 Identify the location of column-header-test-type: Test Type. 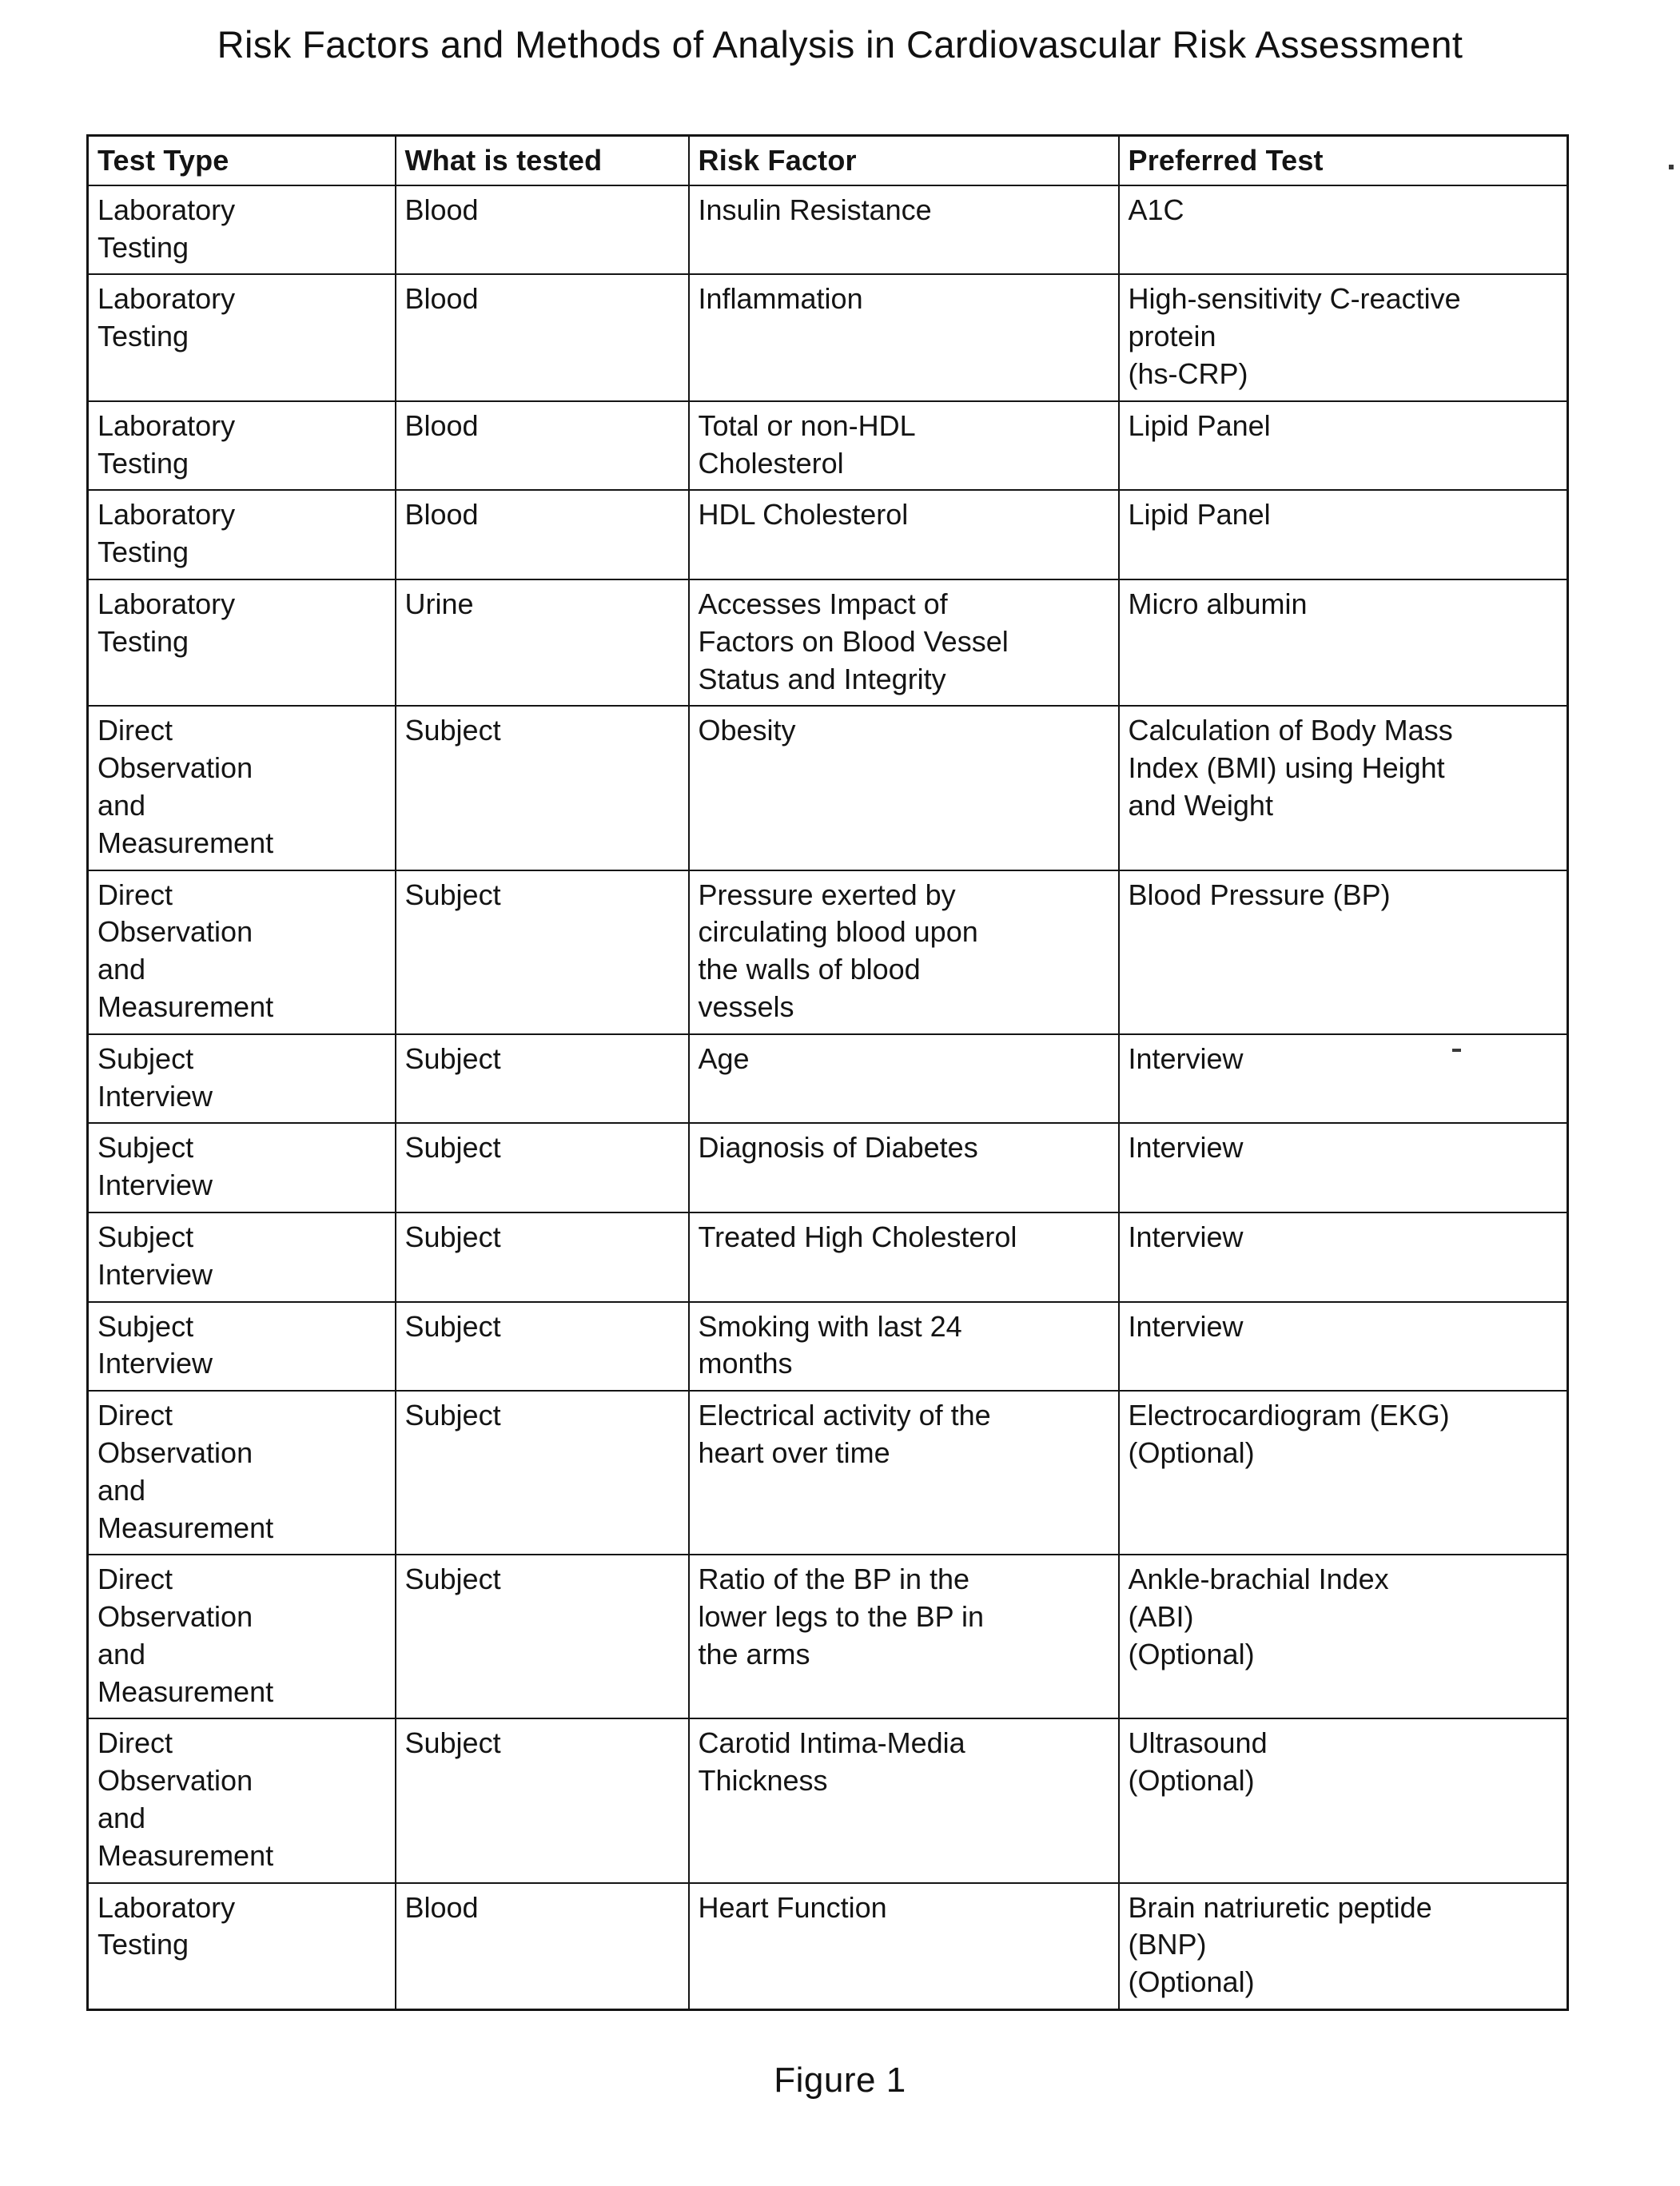
(241, 160).